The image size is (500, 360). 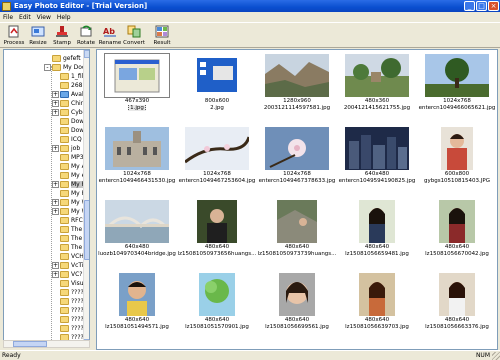 I want to click on tree-item-label: ????, so click(x=77, y=328).